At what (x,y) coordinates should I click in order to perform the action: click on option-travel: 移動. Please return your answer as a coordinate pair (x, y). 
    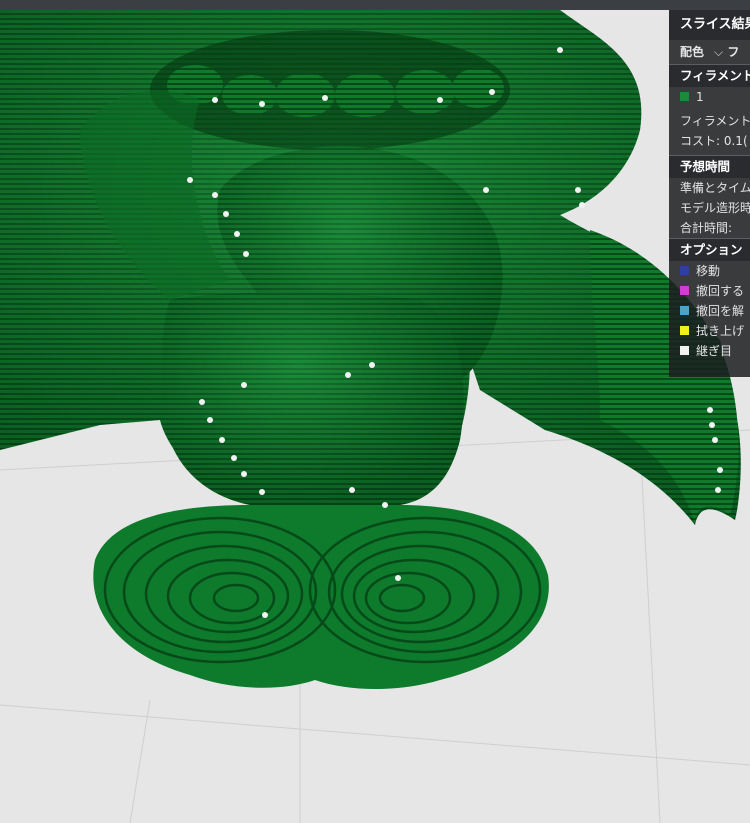
    Looking at the image, I should click on (709, 271).